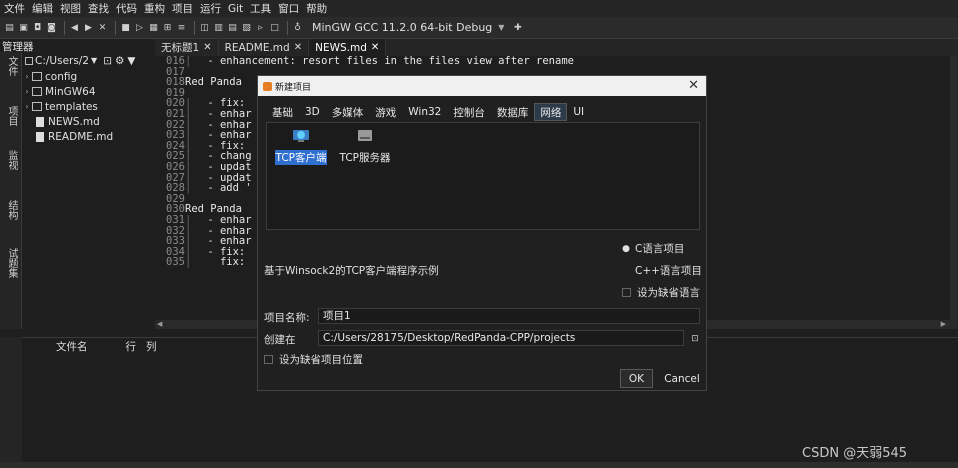  What do you see at coordinates (23, 27) in the screenshot?
I see `open-file-icon: ▣` at bounding box center [23, 27].